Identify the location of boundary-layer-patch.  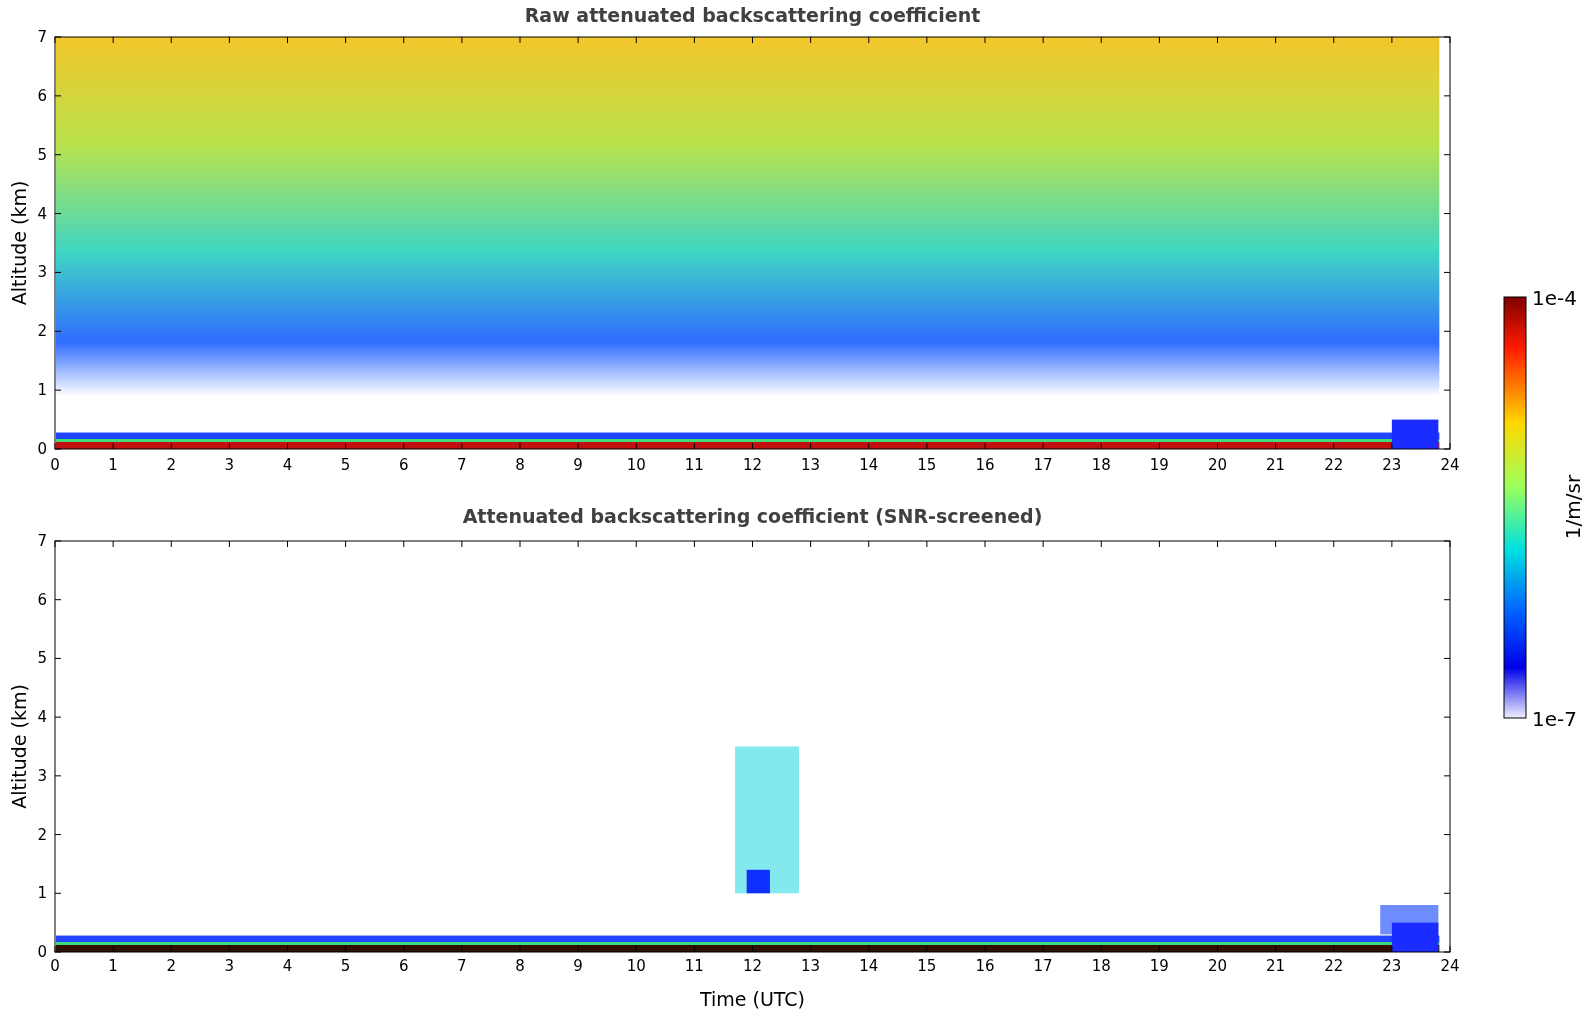
(1415, 434).